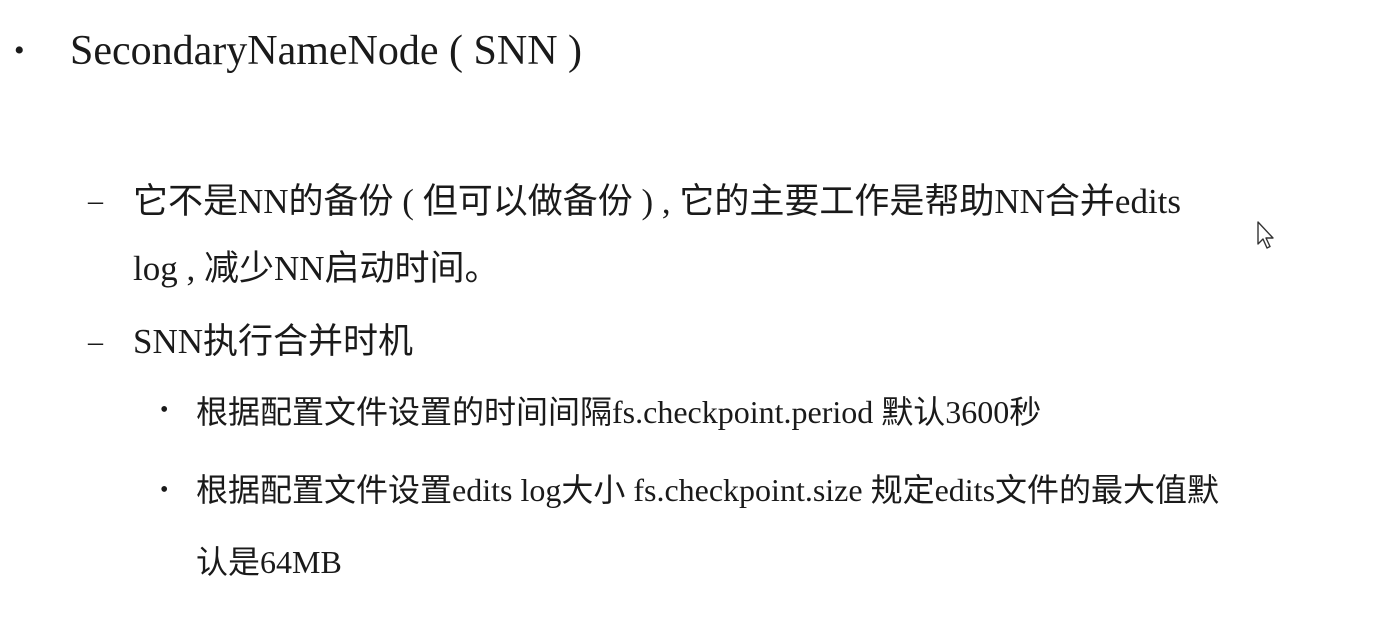 The width and height of the screenshot is (1379, 628). I want to click on item-1-text-line-1: 它不是NN的备份 ( 但可以做备份 ) , 它的主要工作是帮助NN合并edits, so click(657, 201).